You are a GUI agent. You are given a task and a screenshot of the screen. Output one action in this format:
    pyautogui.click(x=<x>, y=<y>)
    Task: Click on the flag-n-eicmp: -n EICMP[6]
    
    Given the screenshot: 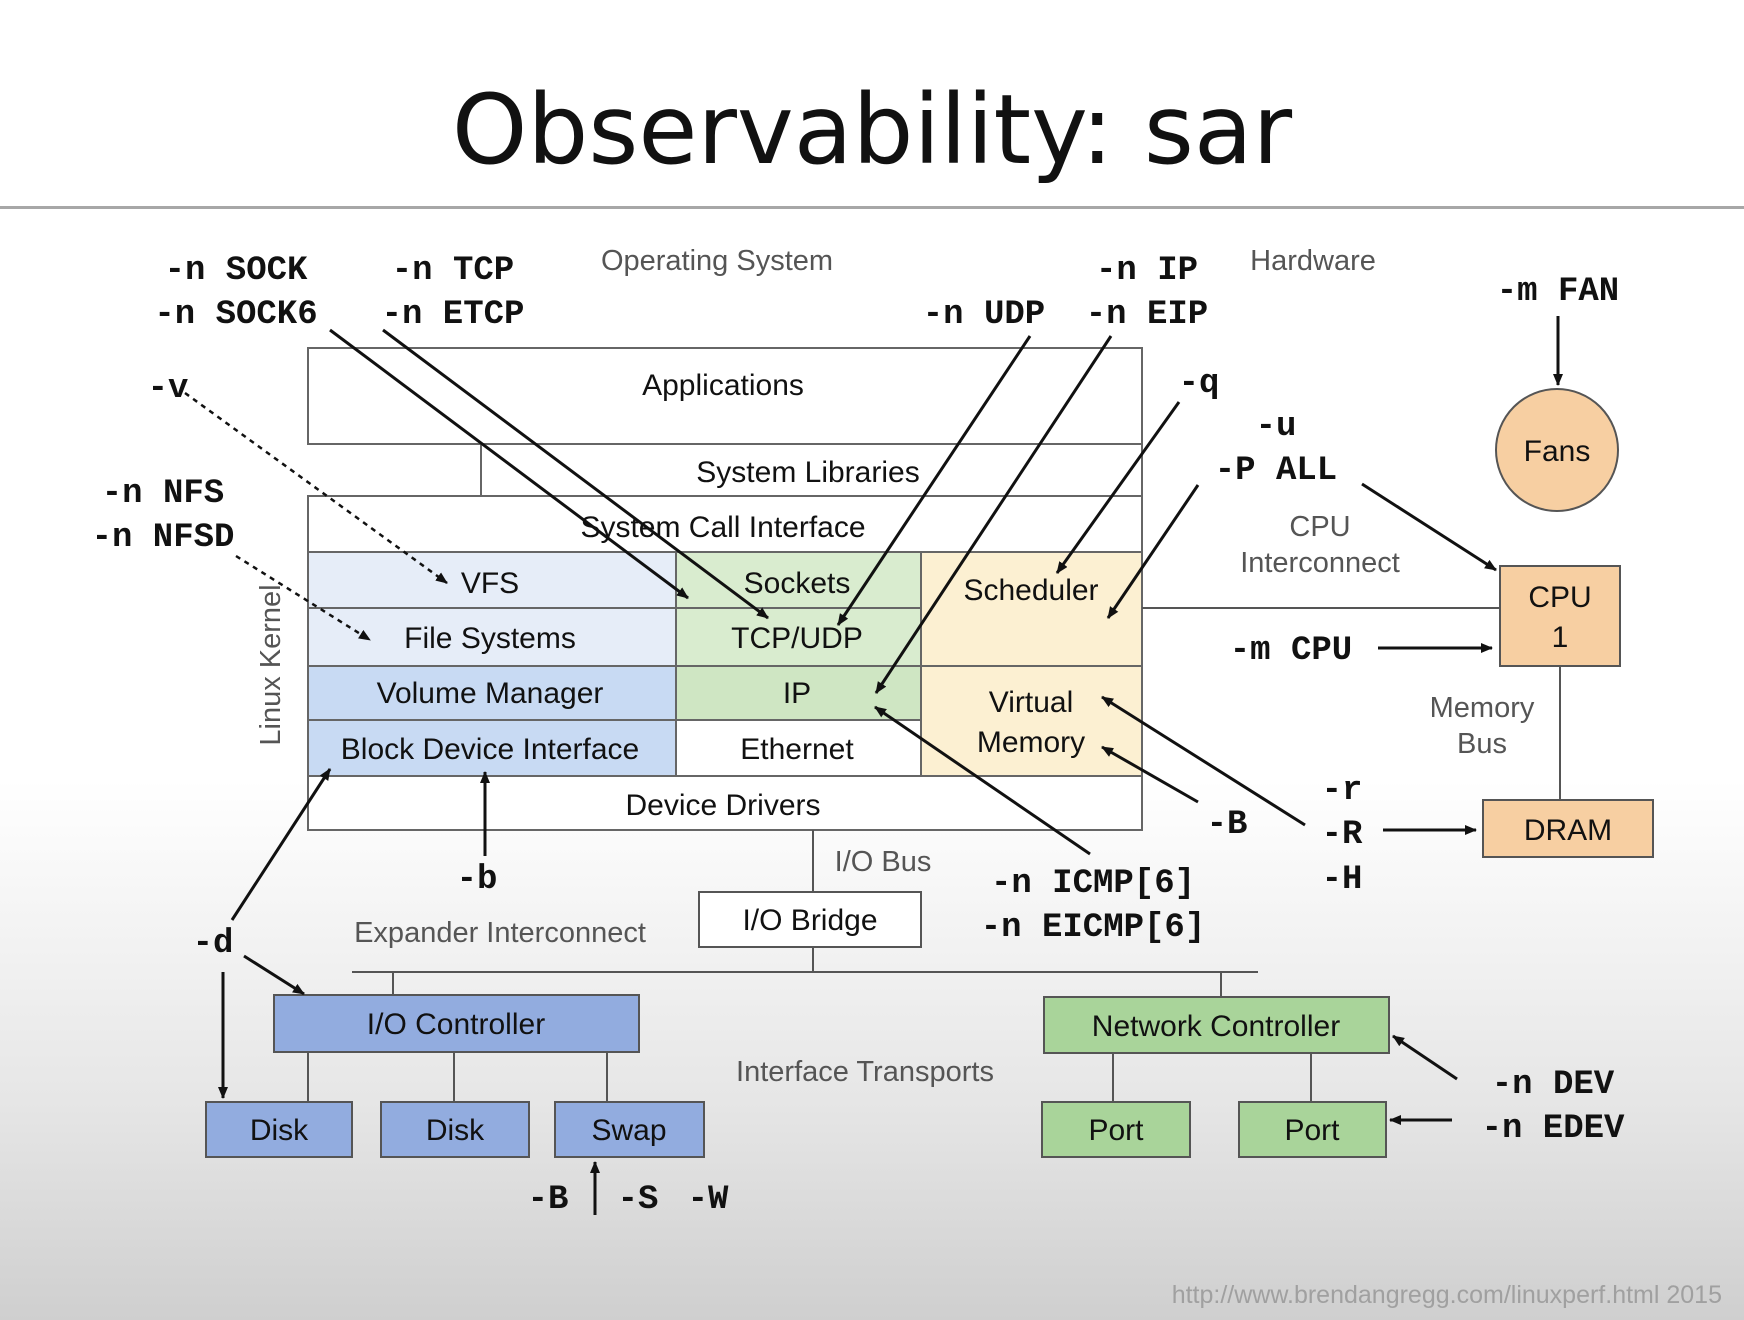 What is the action you would take?
    pyautogui.click(x=1093, y=928)
    